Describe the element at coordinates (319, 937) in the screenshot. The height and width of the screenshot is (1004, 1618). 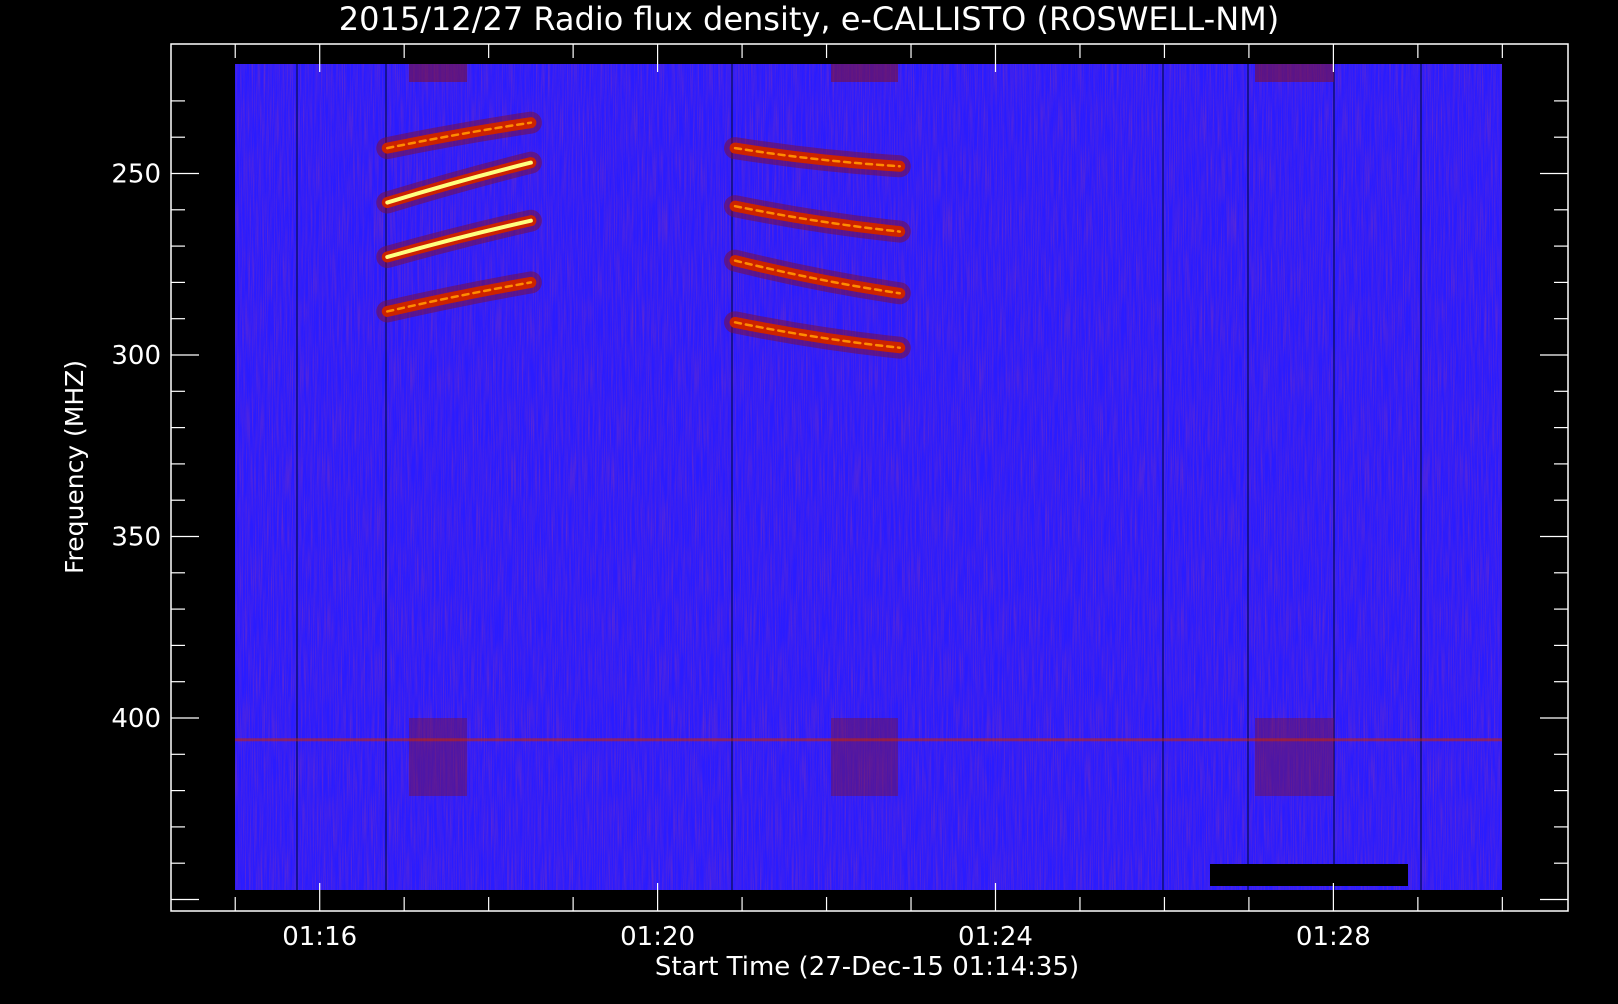
I see `x-tick-label: 01:16` at that location.